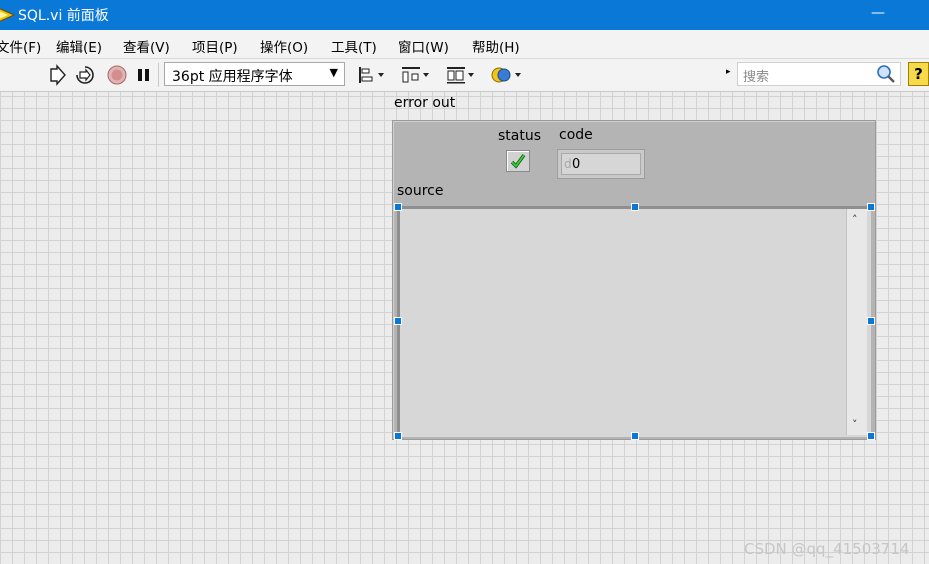  Describe the element at coordinates (728, 72) in the screenshot. I see `search-expand-icon: ▸` at that location.